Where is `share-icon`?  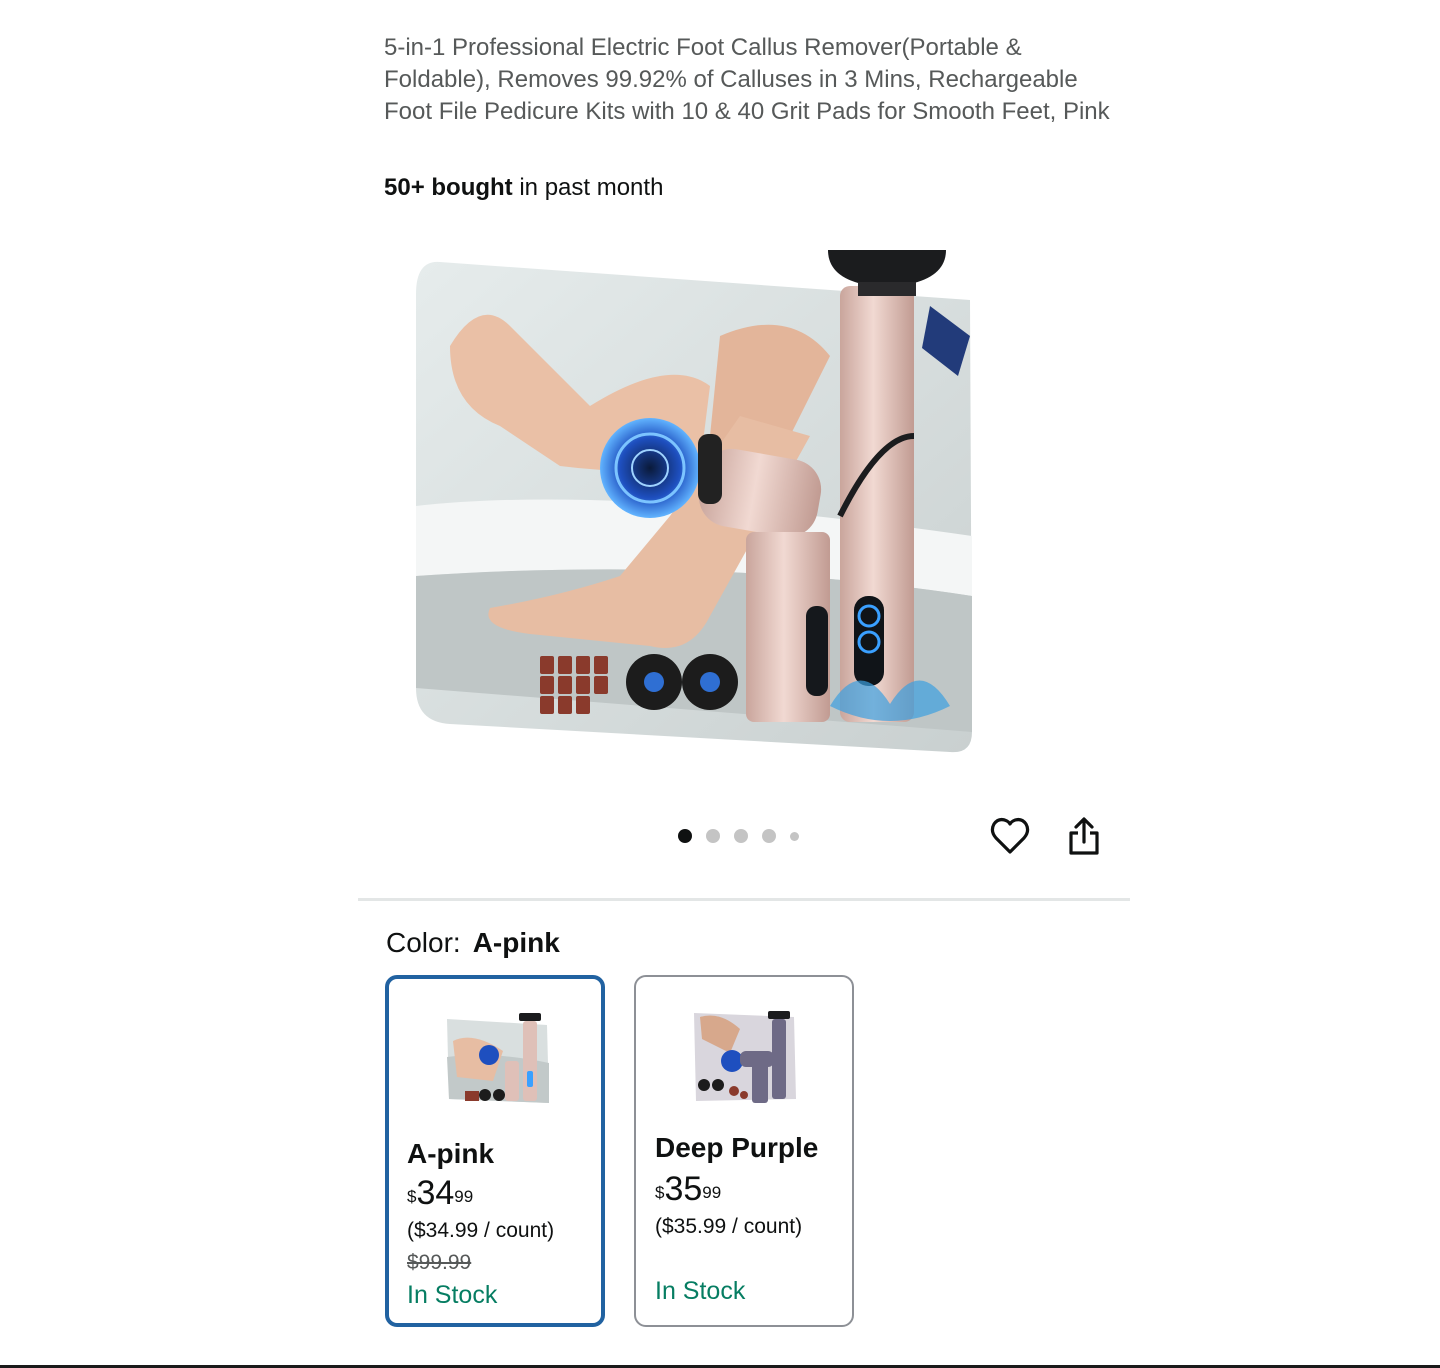 share-icon is located at coordinates (1084, 836).